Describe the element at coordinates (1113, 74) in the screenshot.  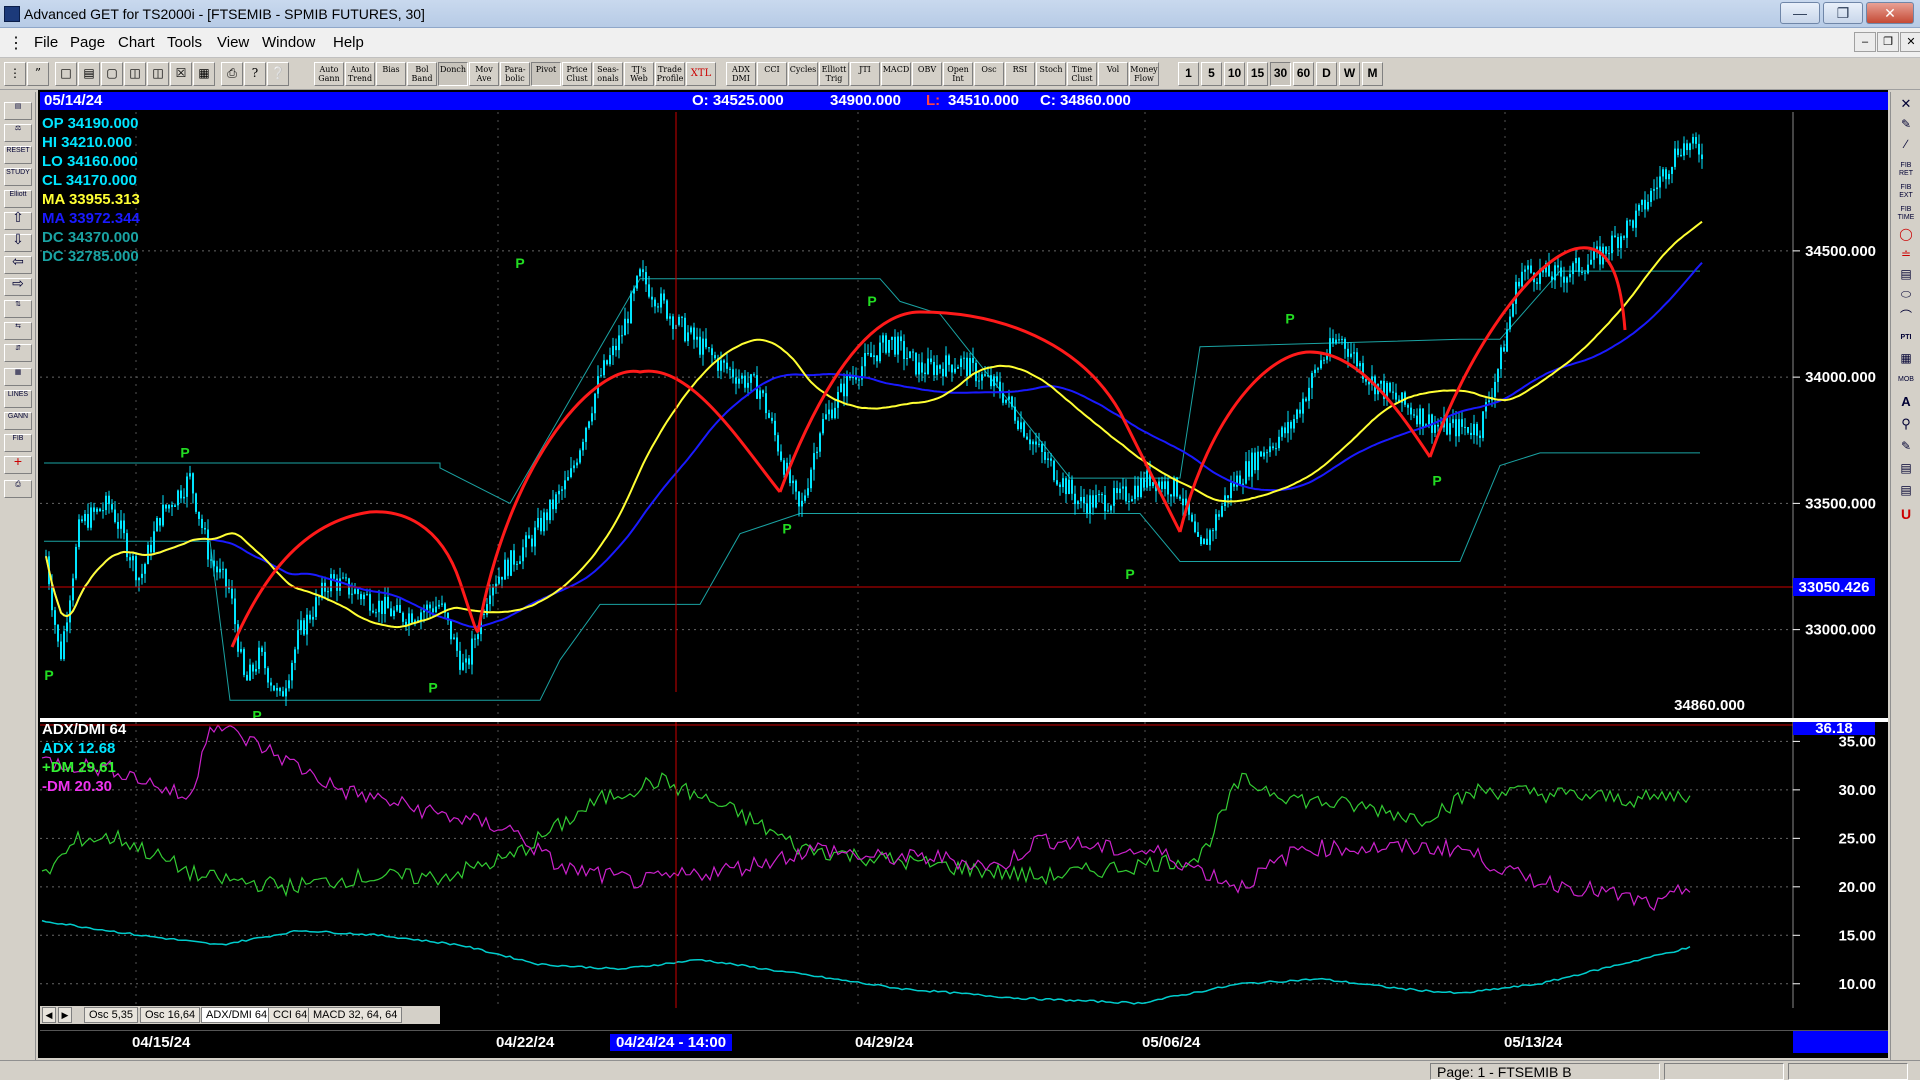
I see `study-button-vol: Vol` at that location.